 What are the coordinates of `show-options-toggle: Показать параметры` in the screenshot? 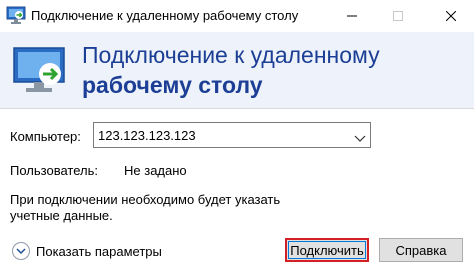 It's located at (88, 251).